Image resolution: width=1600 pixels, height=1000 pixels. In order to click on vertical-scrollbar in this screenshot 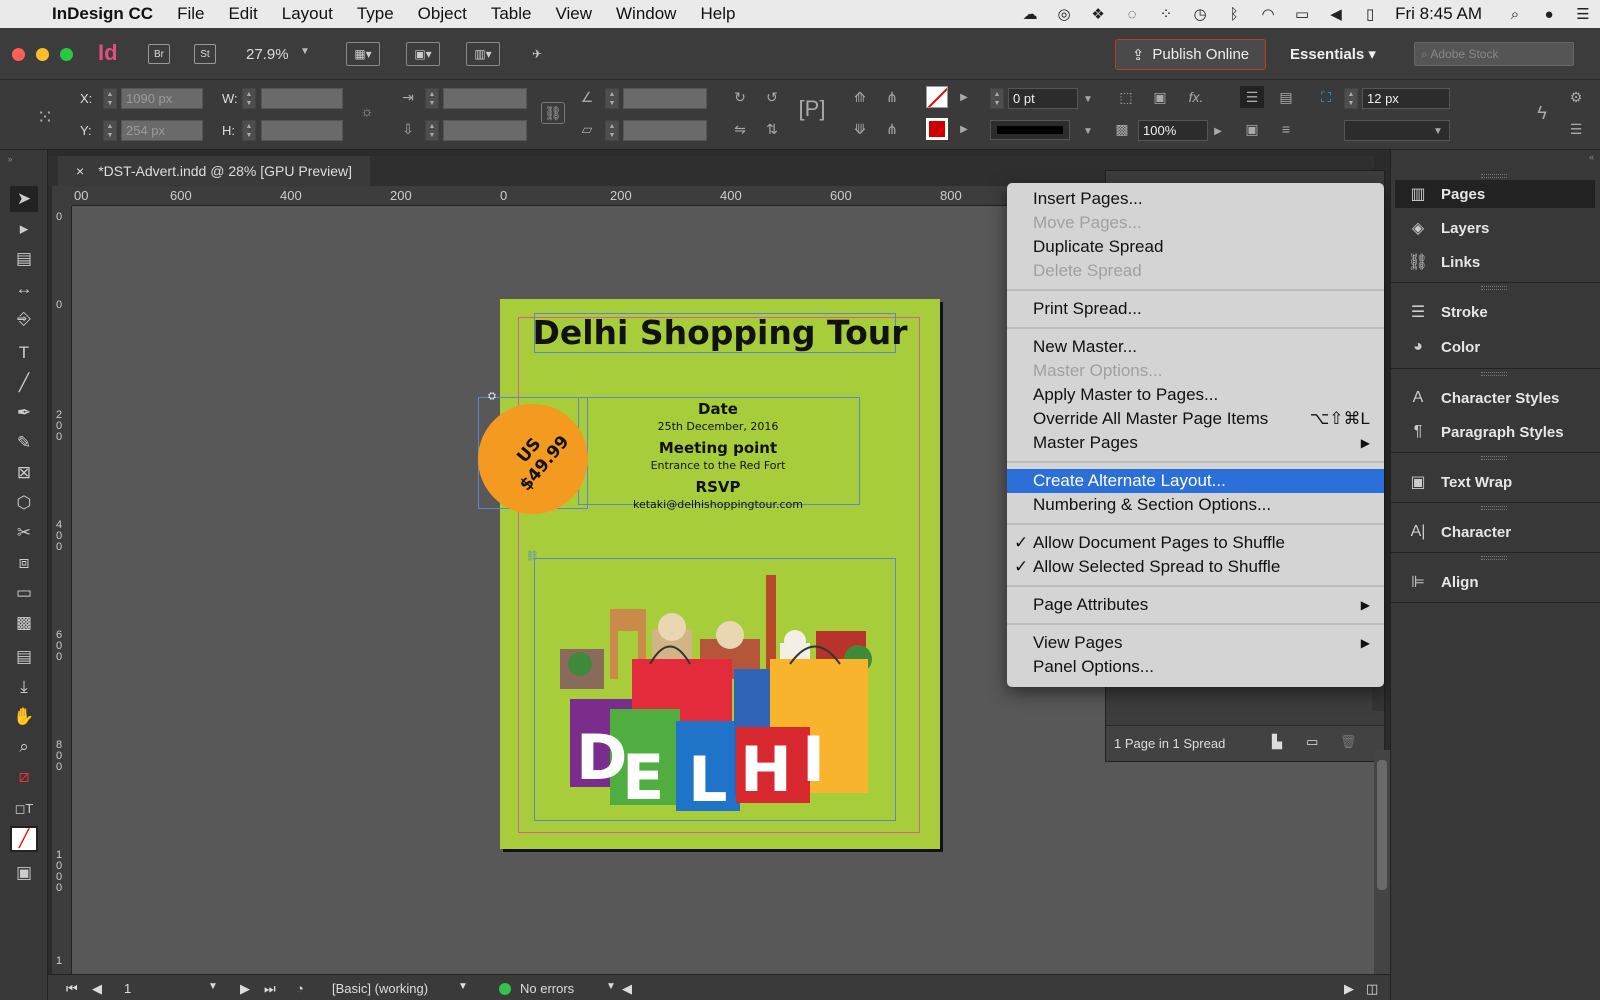, I will do `click(1382, 862)`.